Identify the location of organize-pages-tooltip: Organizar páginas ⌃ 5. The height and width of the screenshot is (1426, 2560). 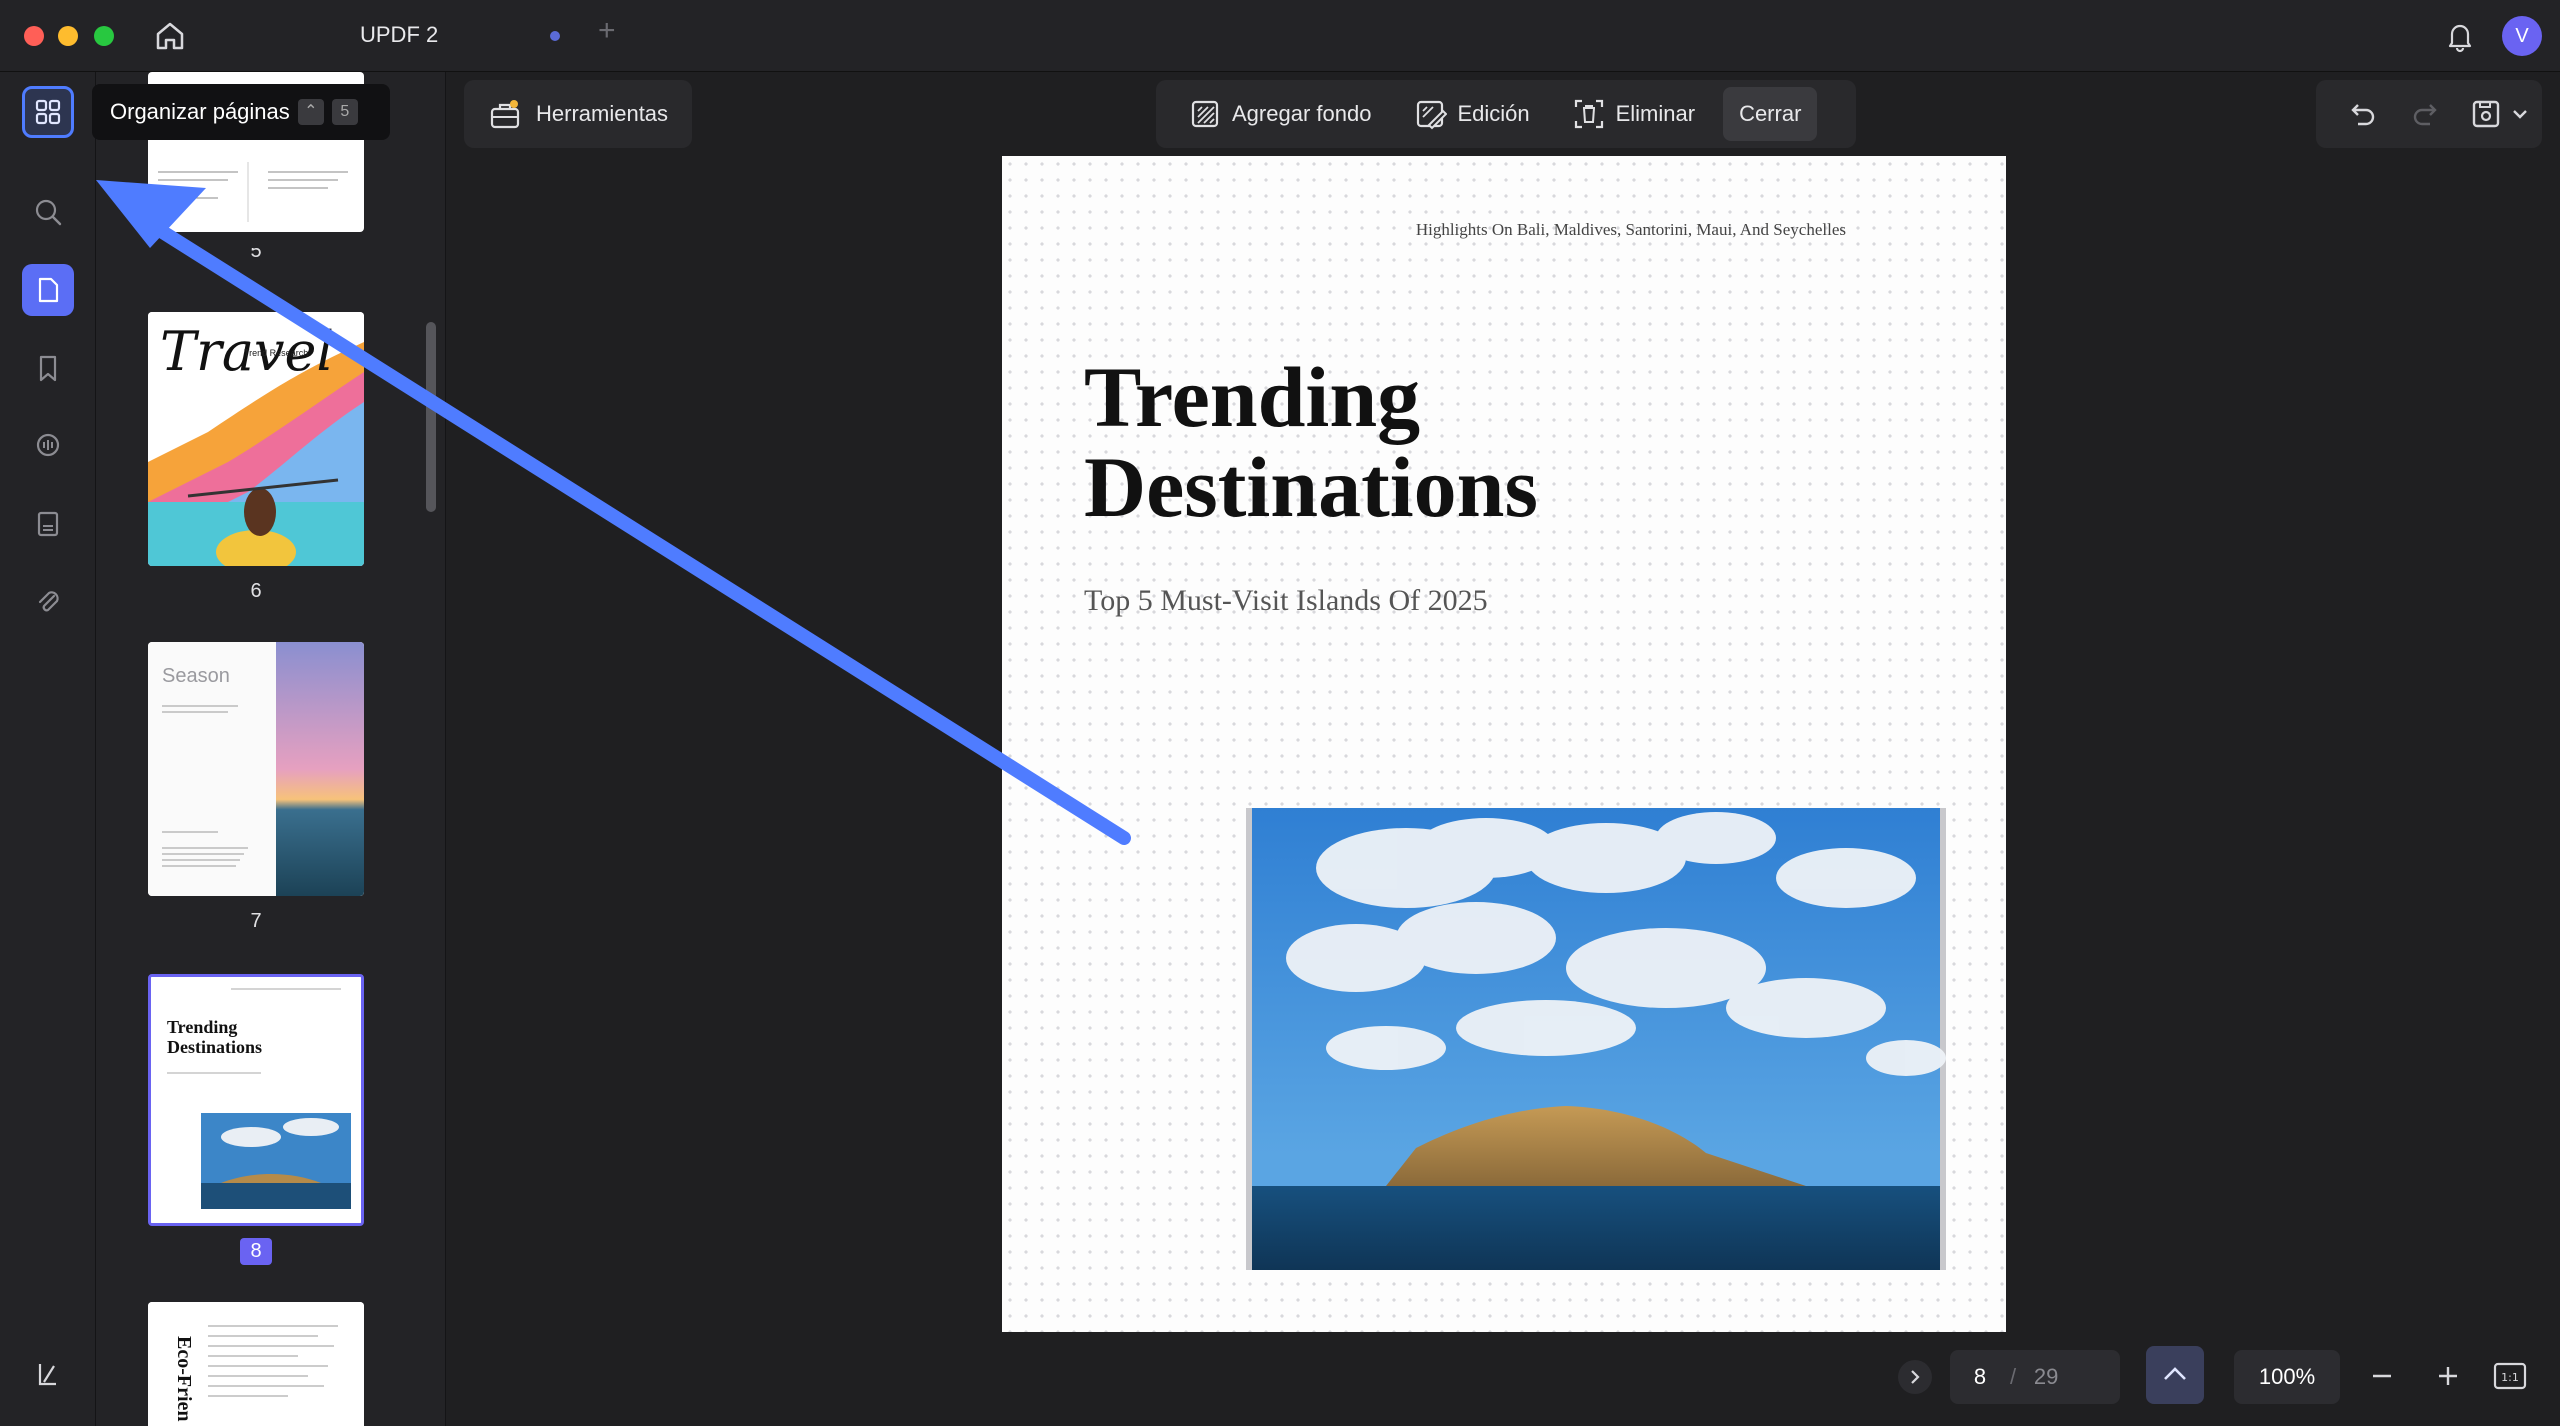
(241, 112).